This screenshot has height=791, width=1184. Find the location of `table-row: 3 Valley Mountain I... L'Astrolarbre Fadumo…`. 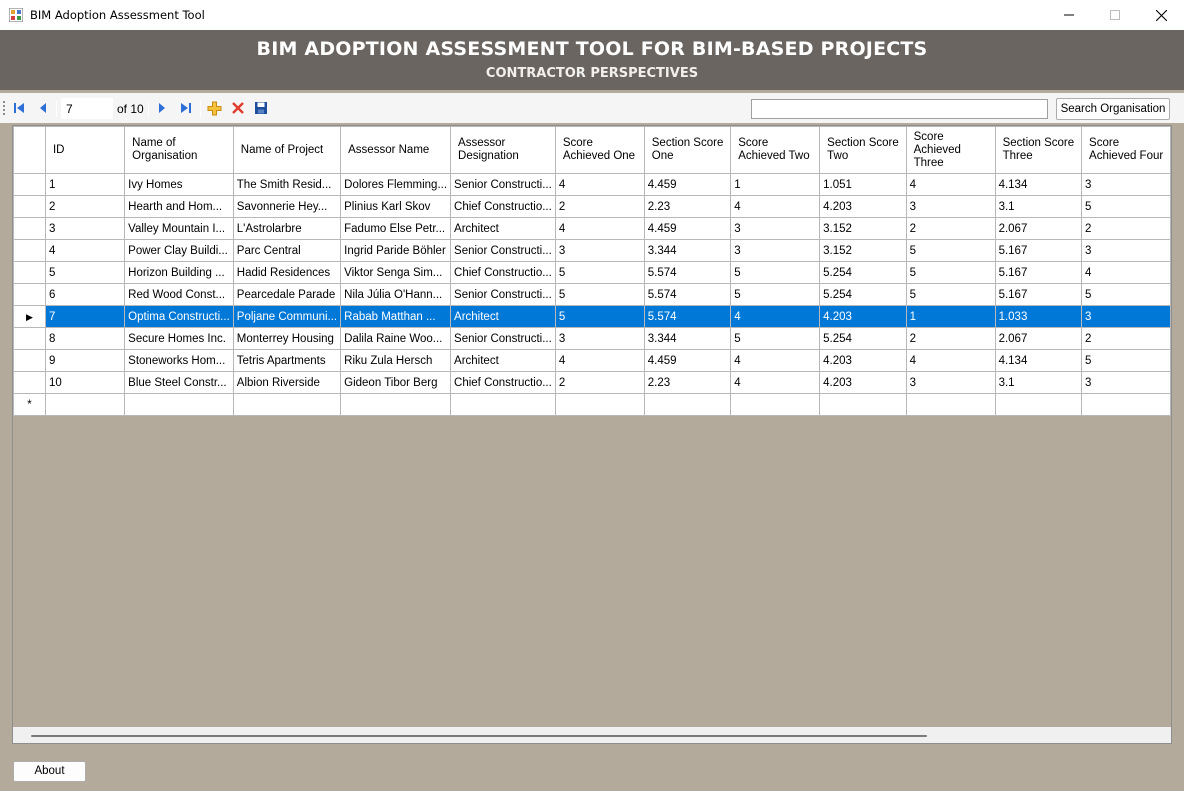

table-row: 3 Valley Mountain I... L'Astrolarbre Fadumo… is located at coordinates (592, 228).